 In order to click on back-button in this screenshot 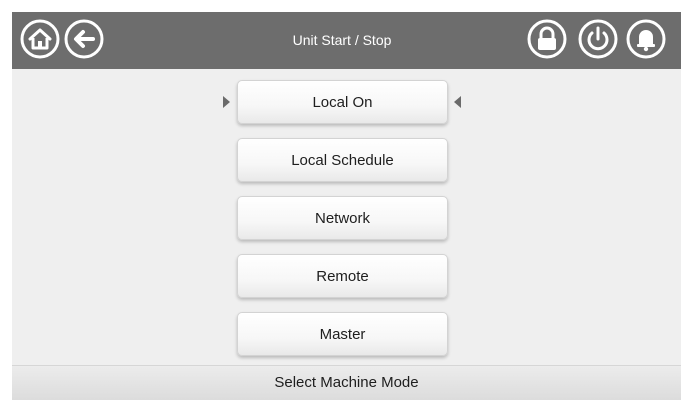, I will do `click(84, 39)`.